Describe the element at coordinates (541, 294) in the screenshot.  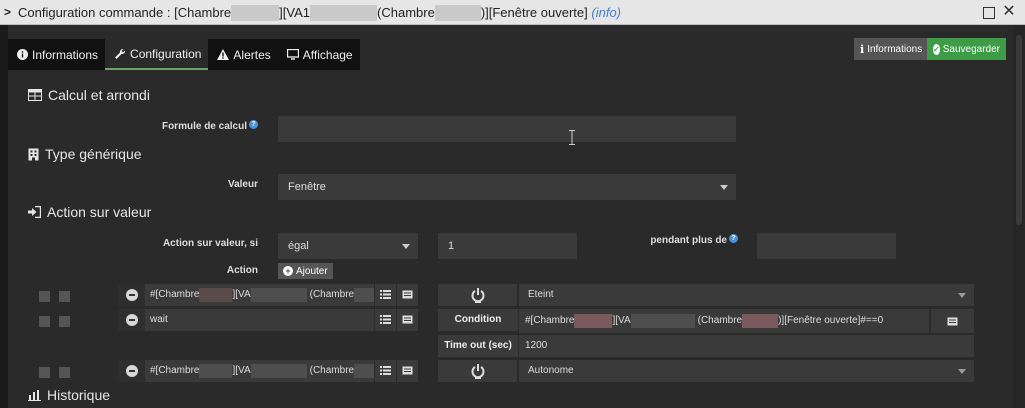
I see `state-selected: Eteint` at that location.